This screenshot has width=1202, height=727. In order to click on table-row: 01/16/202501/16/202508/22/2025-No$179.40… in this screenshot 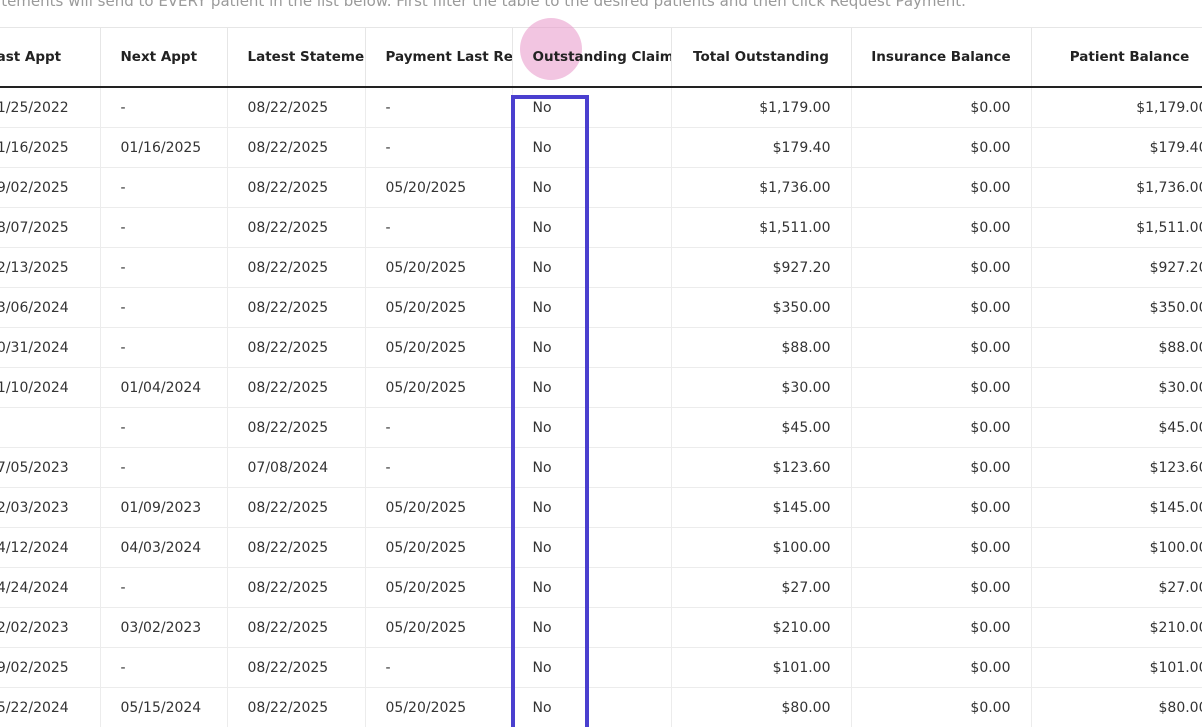, I will do `click(601, 147)`.